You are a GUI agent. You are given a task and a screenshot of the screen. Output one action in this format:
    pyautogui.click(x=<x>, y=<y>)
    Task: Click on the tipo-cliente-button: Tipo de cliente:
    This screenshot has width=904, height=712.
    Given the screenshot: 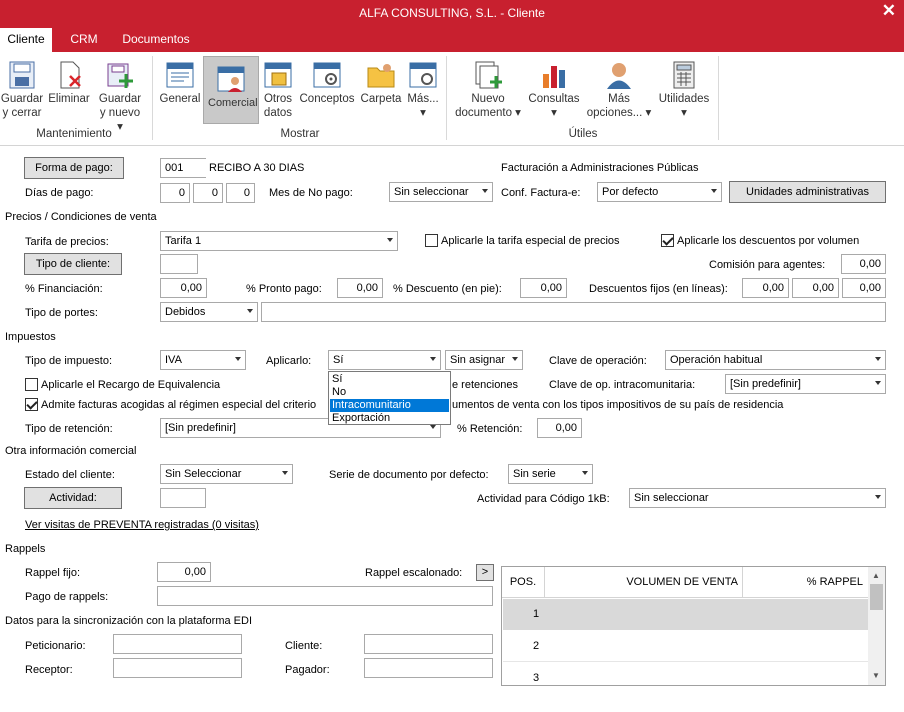 What is the action you would take?
    pyautogui.click(x=73, y=264)
    